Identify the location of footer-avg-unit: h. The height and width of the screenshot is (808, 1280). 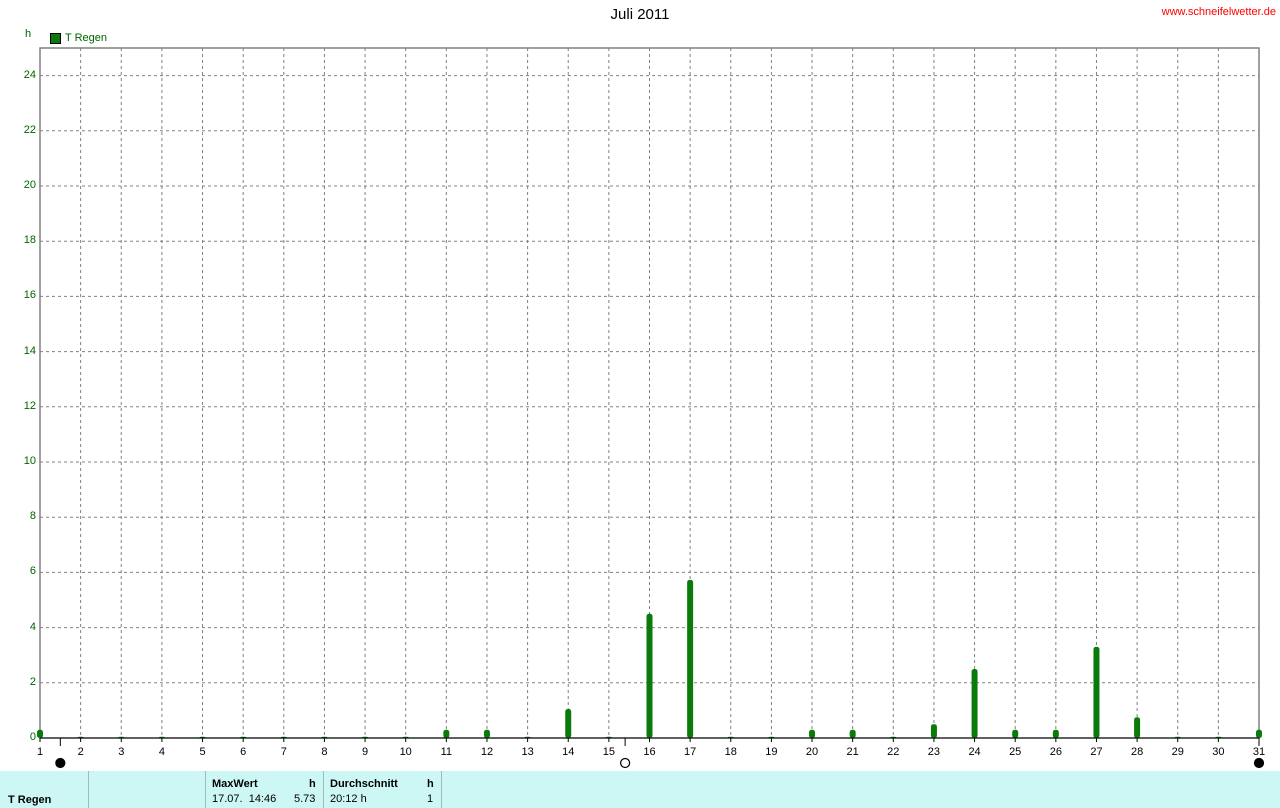
(430, 784).